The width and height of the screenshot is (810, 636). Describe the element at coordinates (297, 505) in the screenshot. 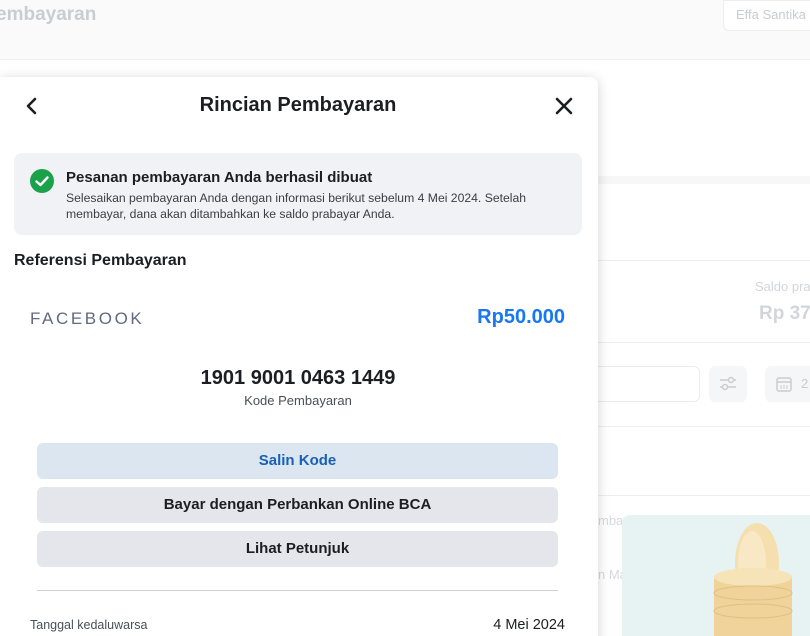

I see `pay-bca-online-button: Bayar dengan Perbankan Online BCA` at that location.